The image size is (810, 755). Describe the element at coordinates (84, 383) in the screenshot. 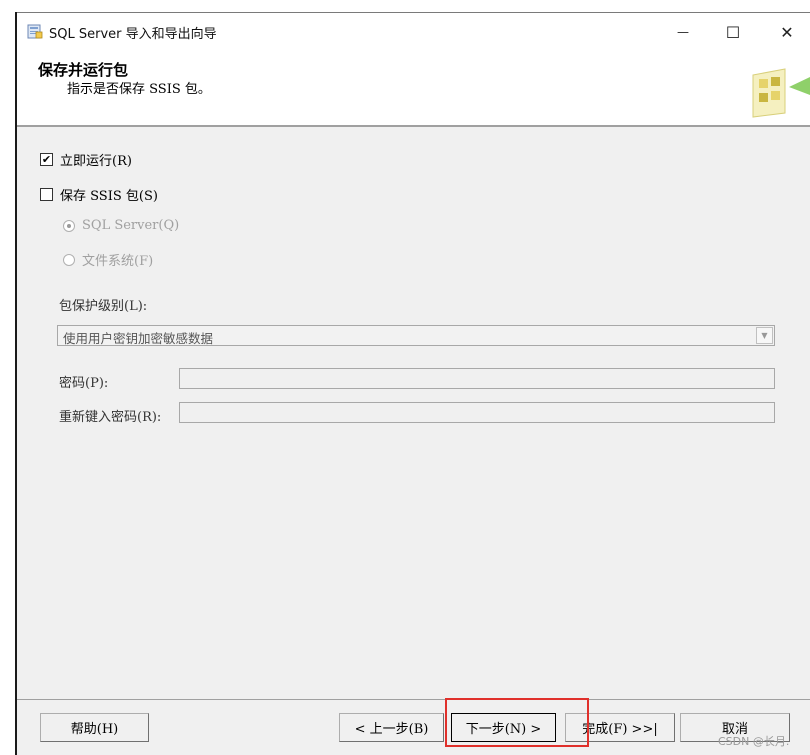

I see `password-label: 密码(P):` at that location.